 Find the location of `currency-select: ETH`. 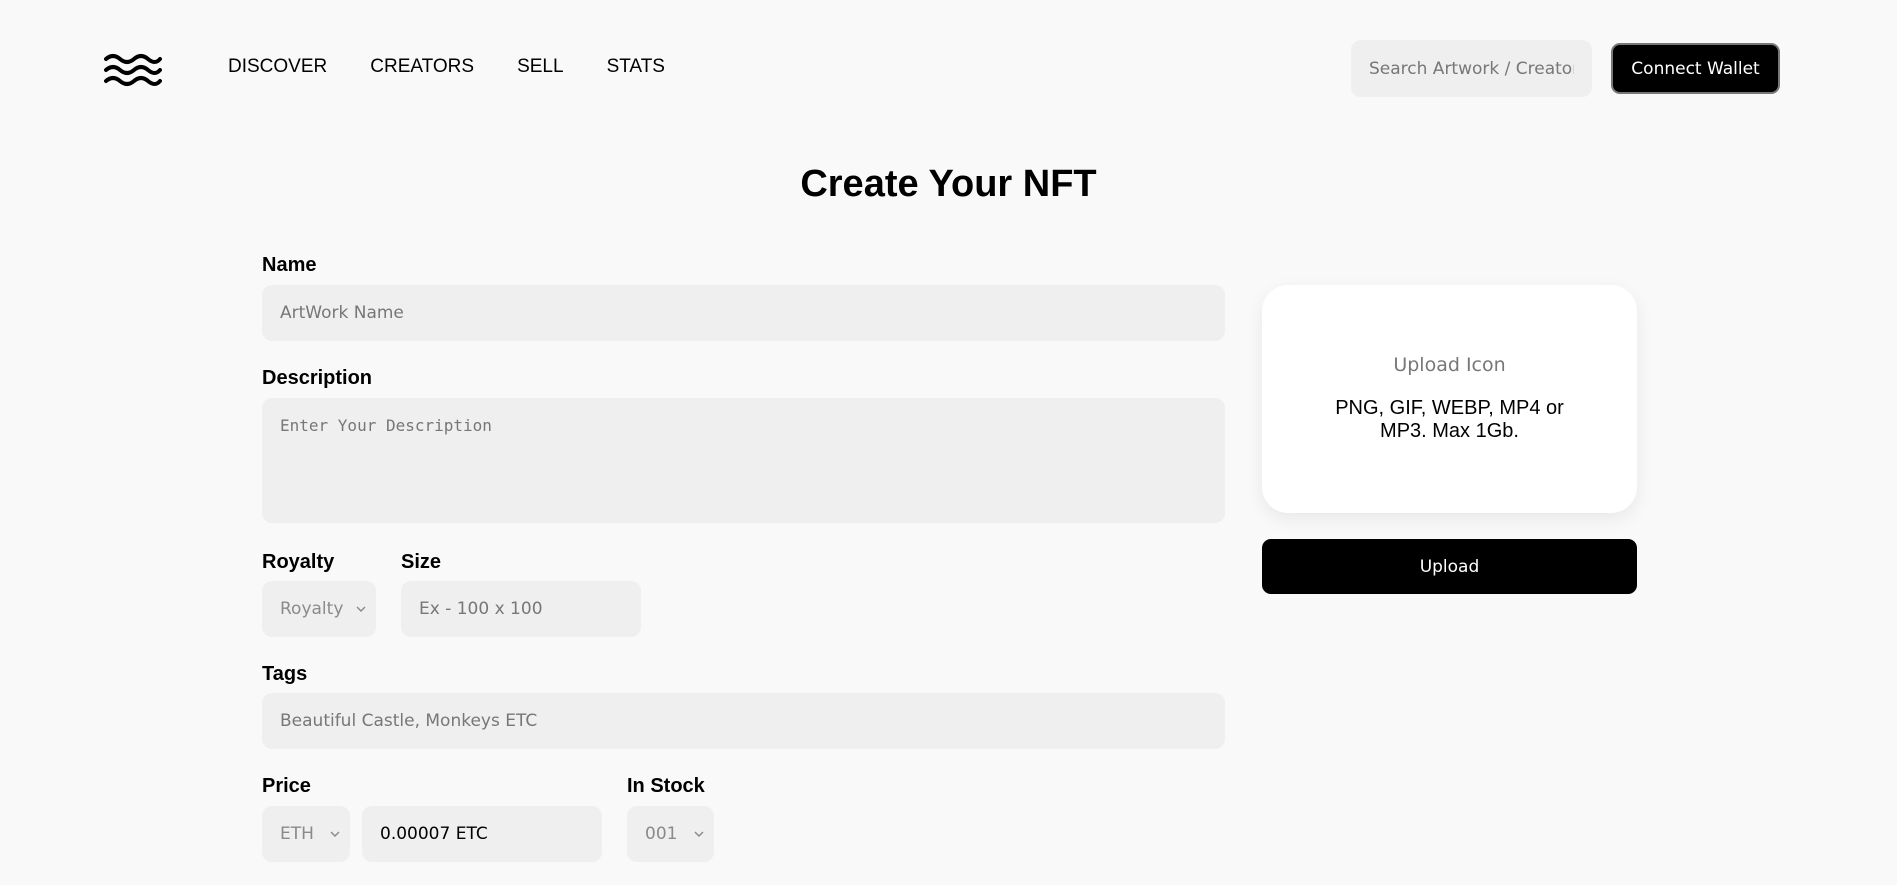

currency-select: ETH is located at coordinates (306, 834).